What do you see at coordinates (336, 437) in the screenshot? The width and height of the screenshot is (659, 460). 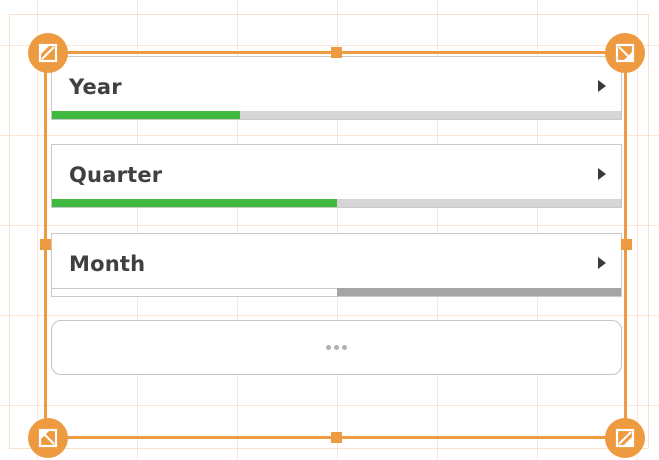 I see `resize-handle-bottom` at bounding box center [336, 437].